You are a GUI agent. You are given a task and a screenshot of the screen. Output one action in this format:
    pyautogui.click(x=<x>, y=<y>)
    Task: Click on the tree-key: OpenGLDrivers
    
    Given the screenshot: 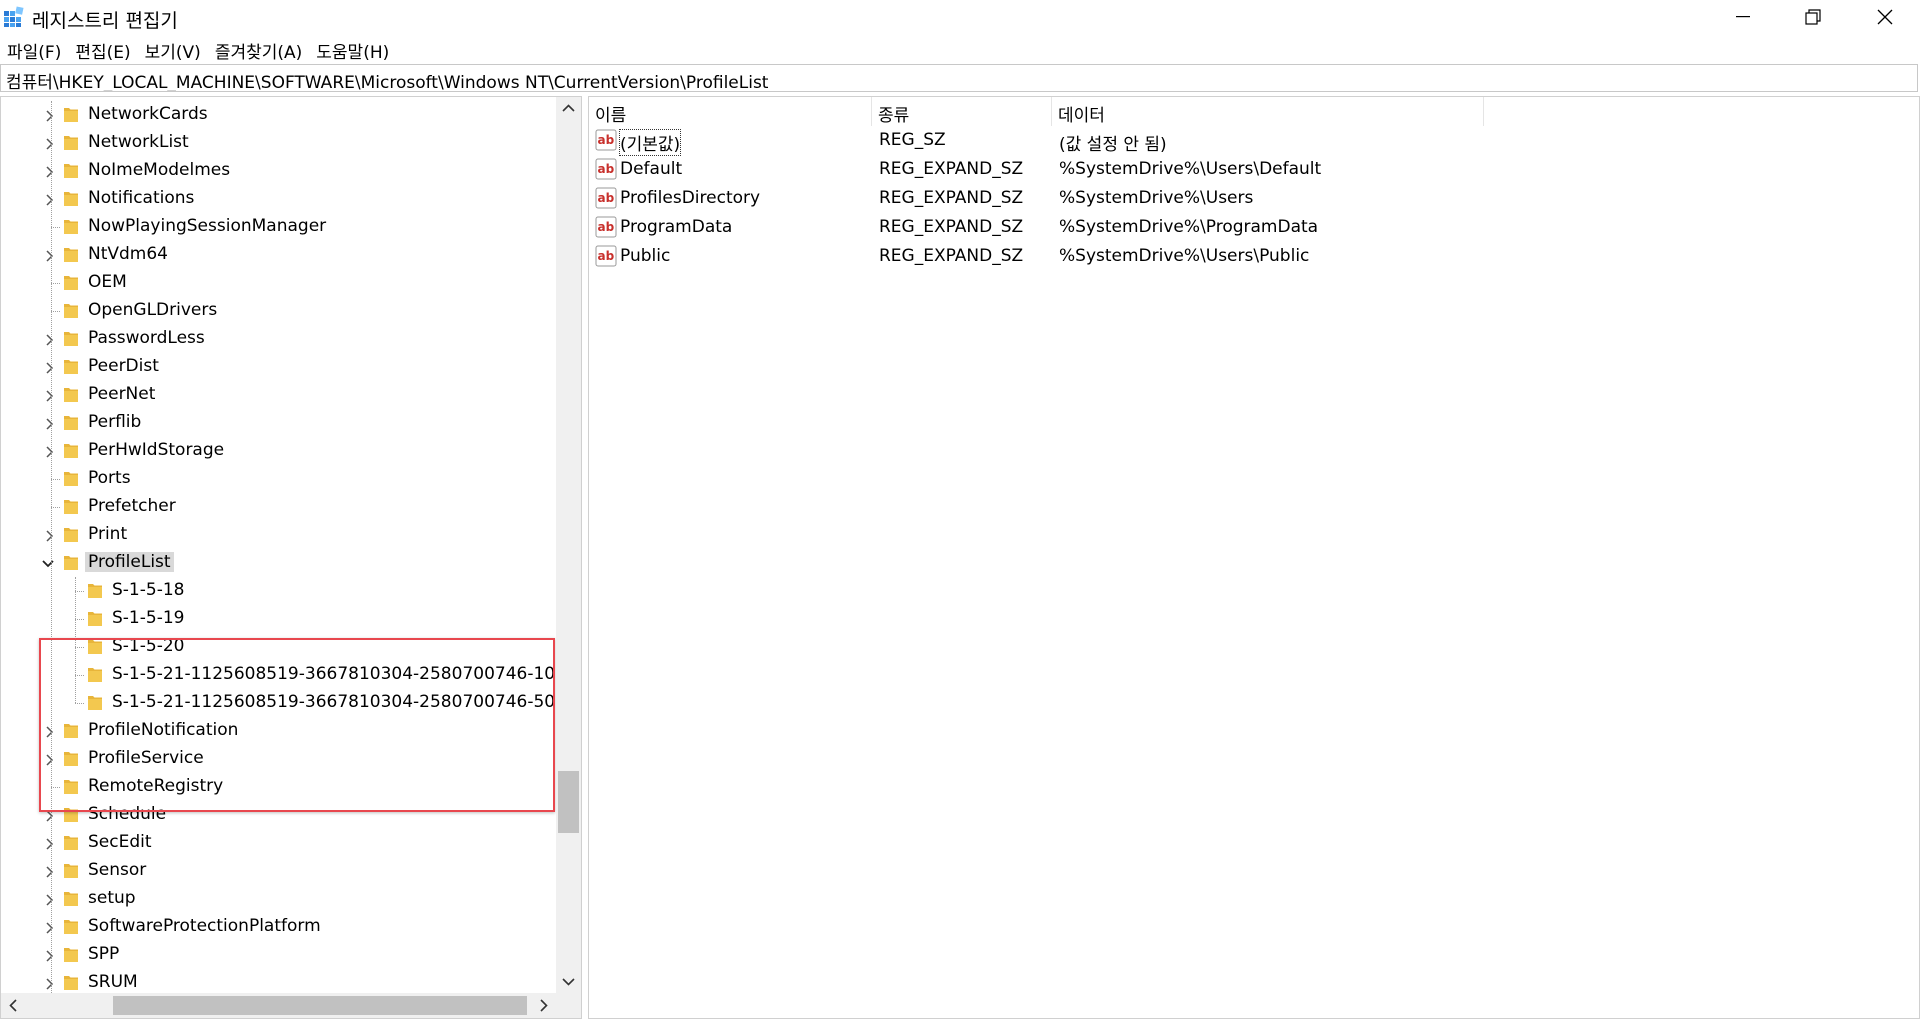 What is the action you would take?
    pyautogui.click(x=278, y=311)
    